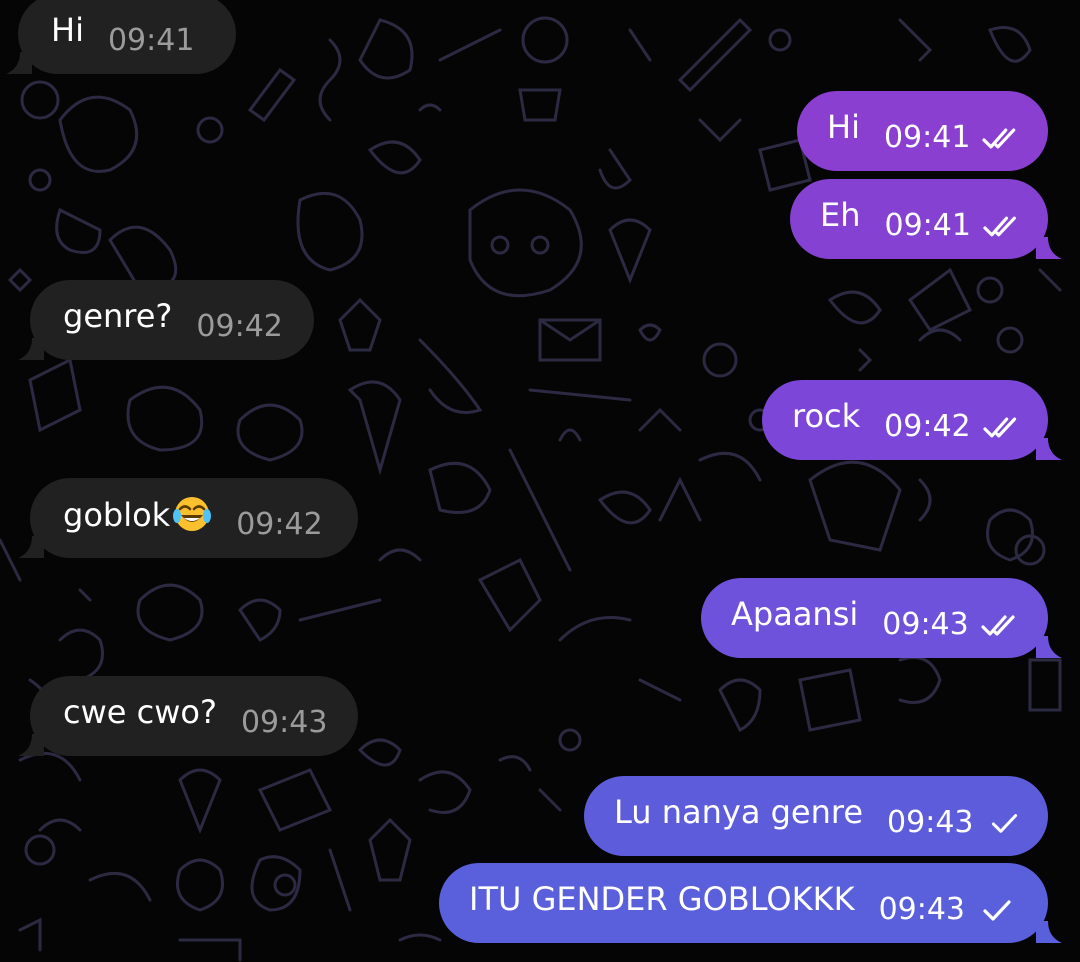  Describe the element at coordinates (192, 513) in the screenshot. I see `face-with-tears-of-joy-icon` at that location.